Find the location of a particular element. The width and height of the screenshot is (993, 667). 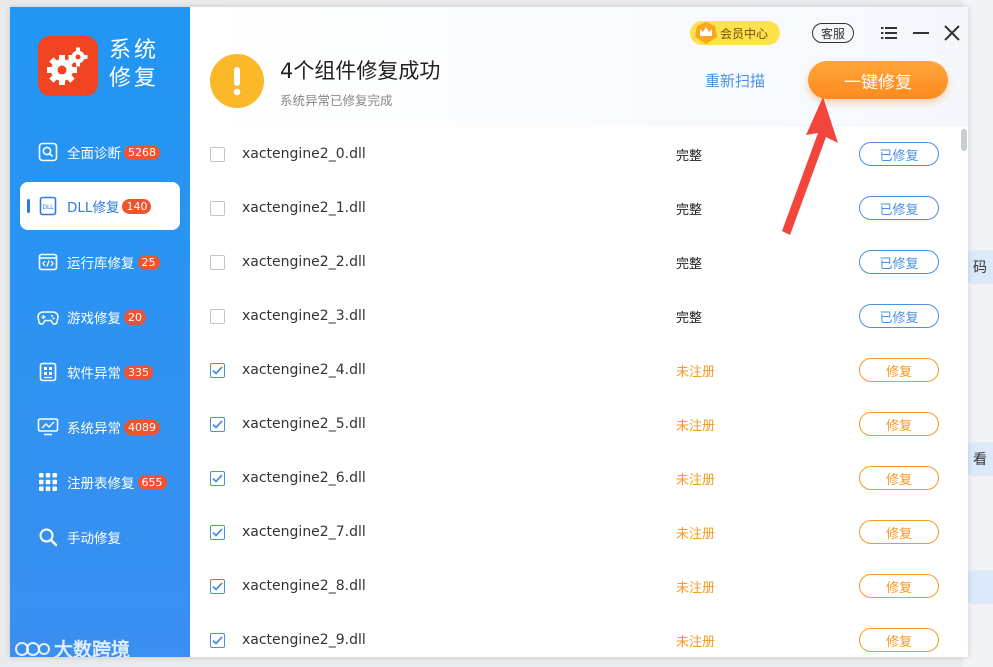

sidebar-item-label: 注册表修复 is located at coordinates (101, 484).